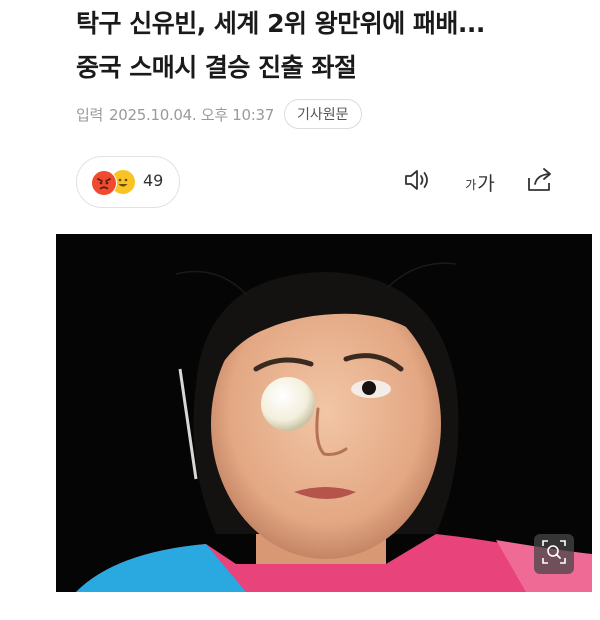 This screenshot has width=600, height=620. What do you see at coordinates (104, 183) in the screenshot?
I see `angry-face-icon` at bounding box center [104, 183].